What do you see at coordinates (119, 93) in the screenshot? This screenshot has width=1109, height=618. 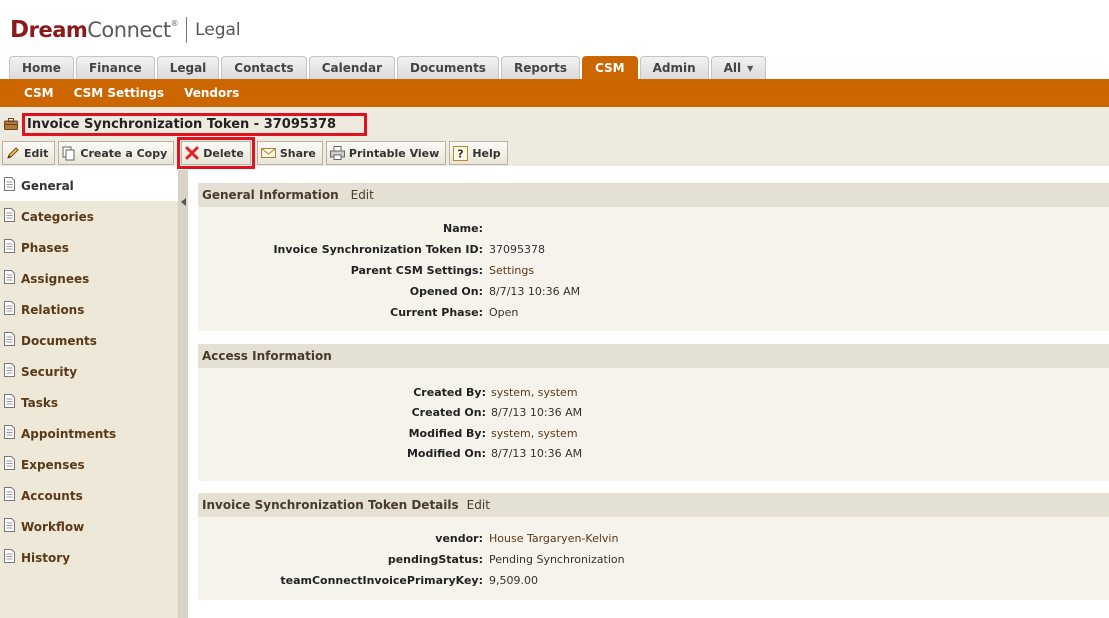 I see `subnav-csm-settings: CSM Settings` at bounding box center [119, 93].